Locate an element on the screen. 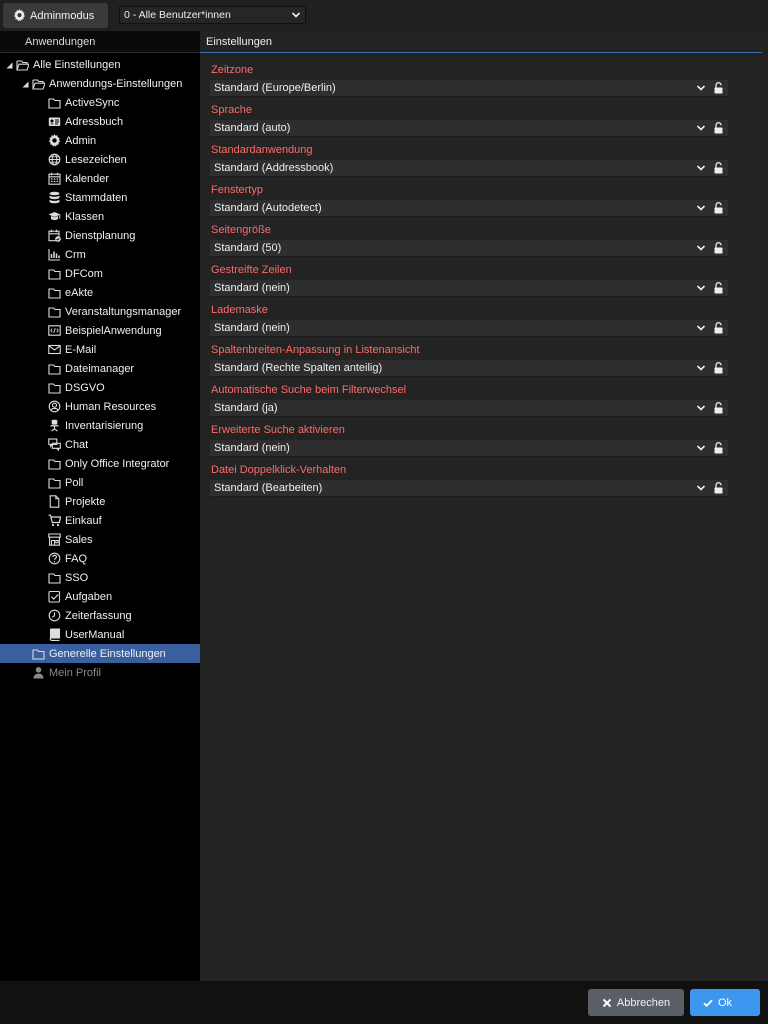 Image resolution: width=768 pixels, height=1024 pixels. tree-item-dateimanager: Dateimanager is located at coordinates (100, 368).